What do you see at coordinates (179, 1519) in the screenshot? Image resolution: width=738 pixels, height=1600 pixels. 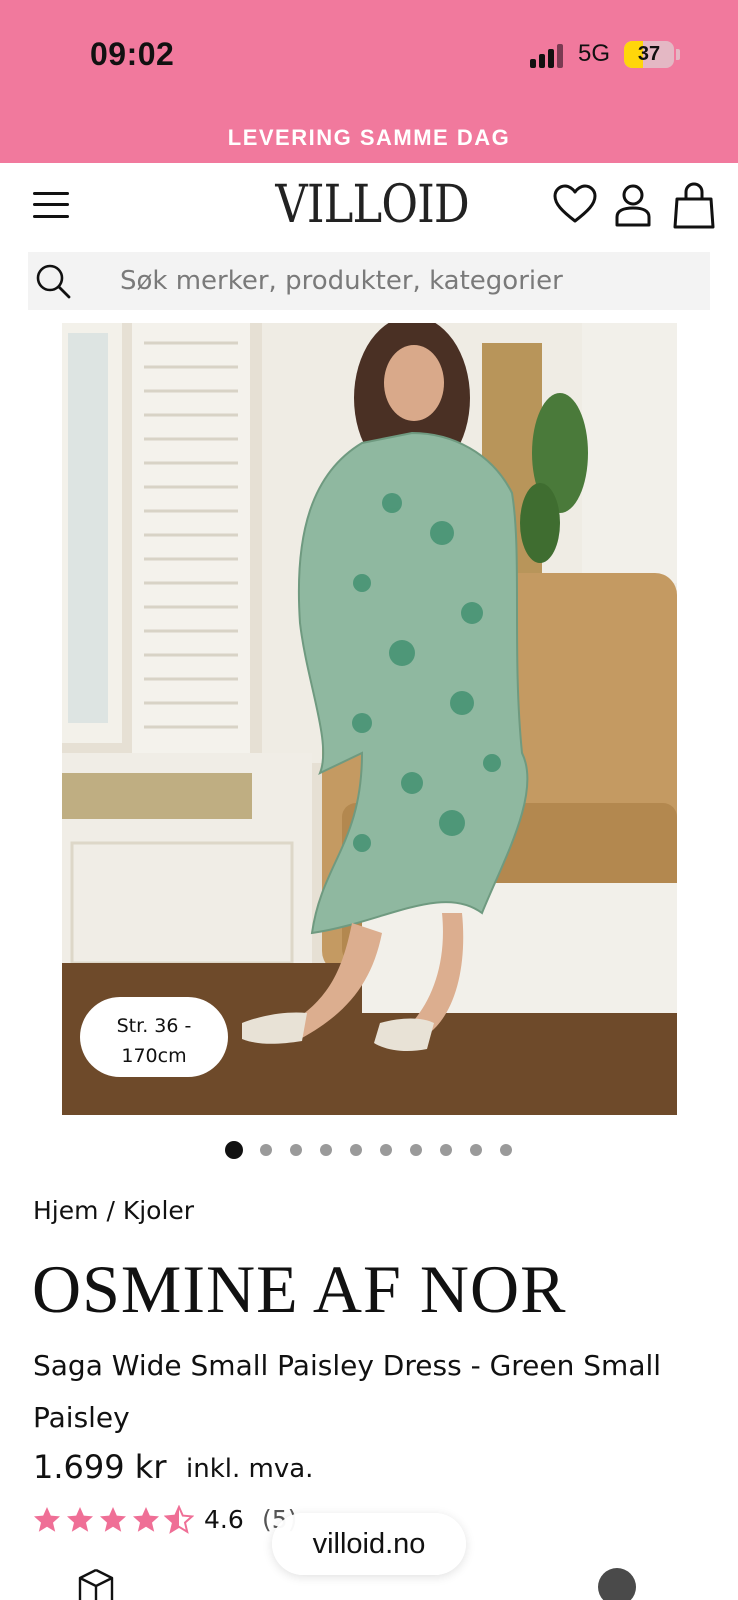 I see `half-star-icon` at bounding box center [179, 1519].